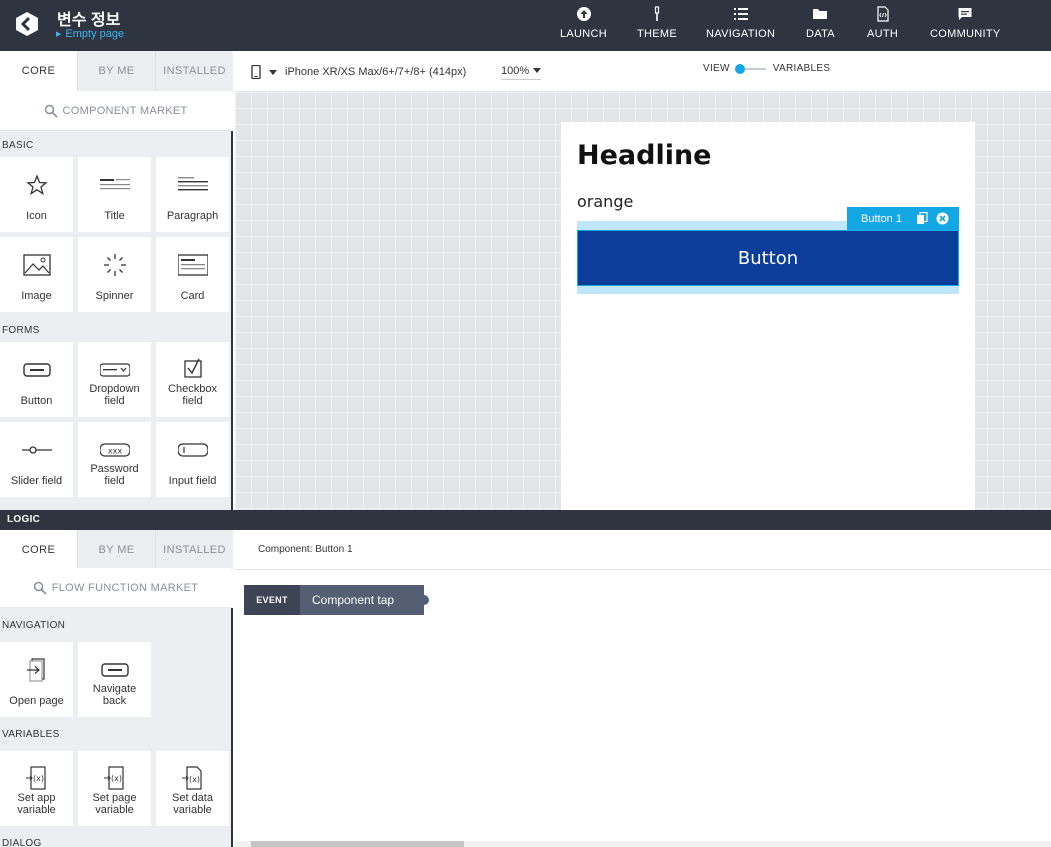 The height and width of the screenshot is (847, 1051). What do you see at coordinates (36, 185) in the screenshot?
I see `star-icon` at bounding box center [36, 185].